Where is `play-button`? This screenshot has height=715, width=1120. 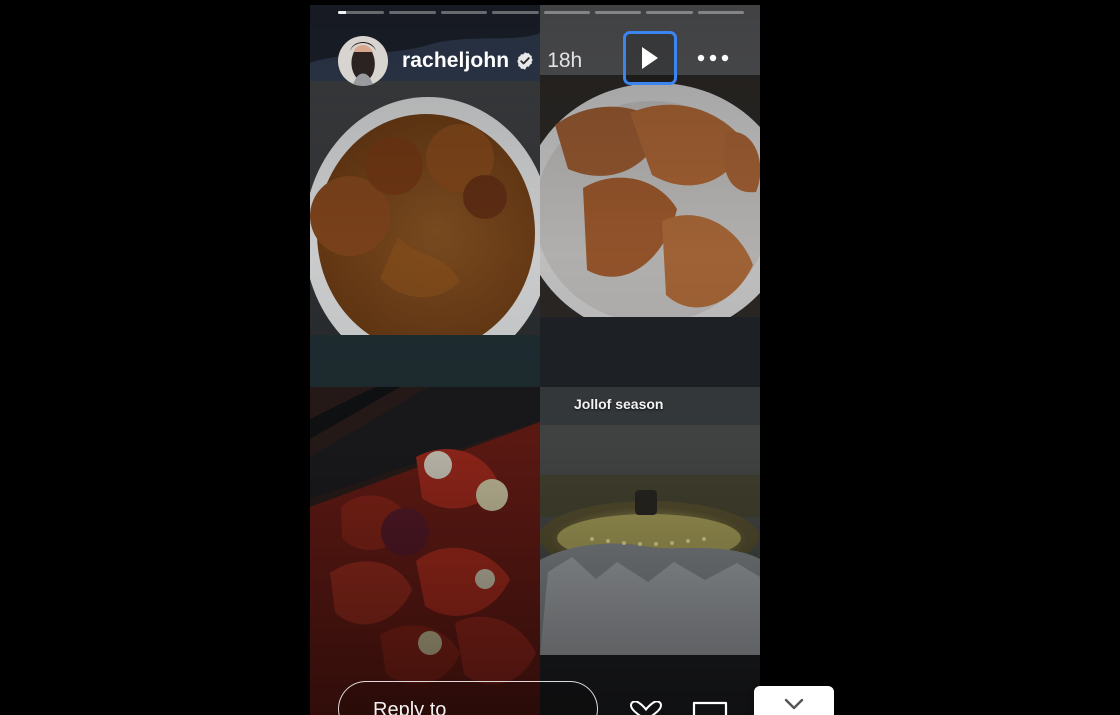 play-button is located at coordinates (650, 58).